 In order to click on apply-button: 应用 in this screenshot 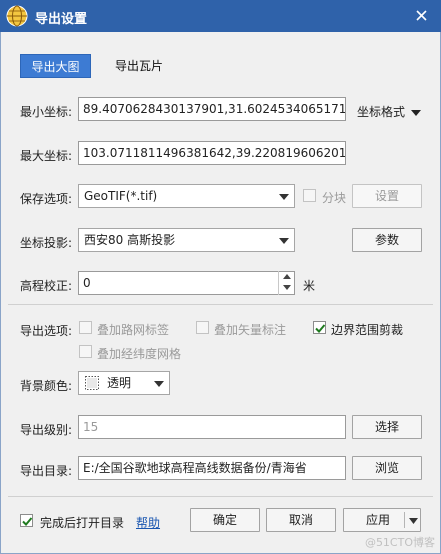, I will do `click(382, 520)`.